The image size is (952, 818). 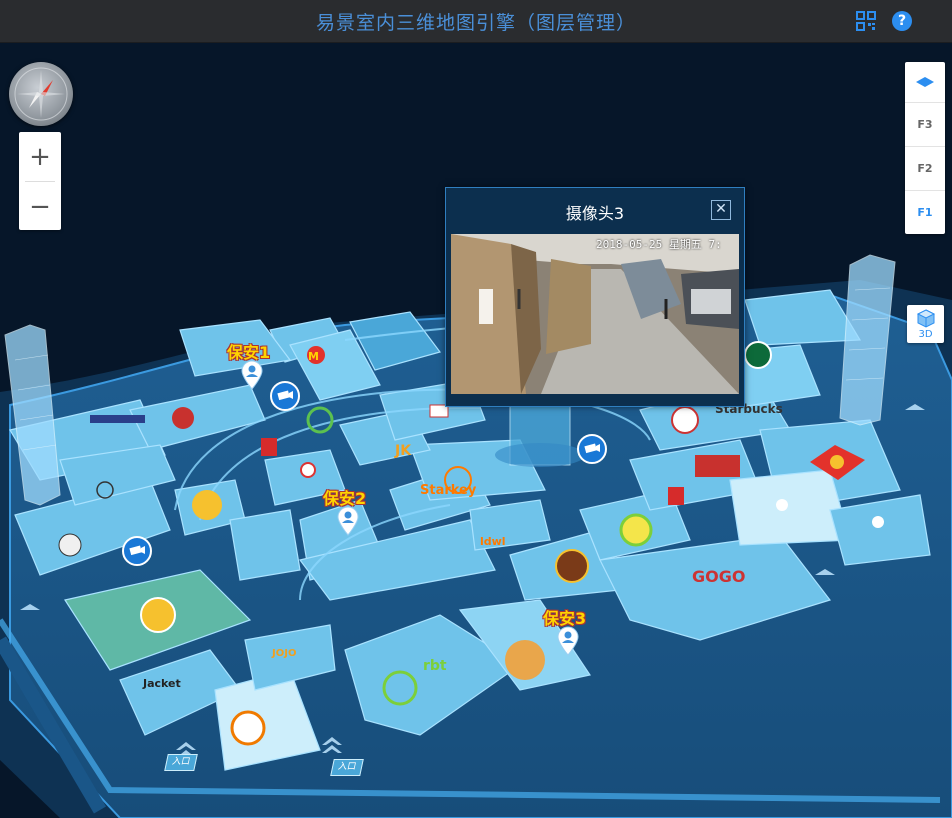 I want to click on title-bar: 易景室内三维地图引擎（图层管理） ?, so click(x=476, y=21).